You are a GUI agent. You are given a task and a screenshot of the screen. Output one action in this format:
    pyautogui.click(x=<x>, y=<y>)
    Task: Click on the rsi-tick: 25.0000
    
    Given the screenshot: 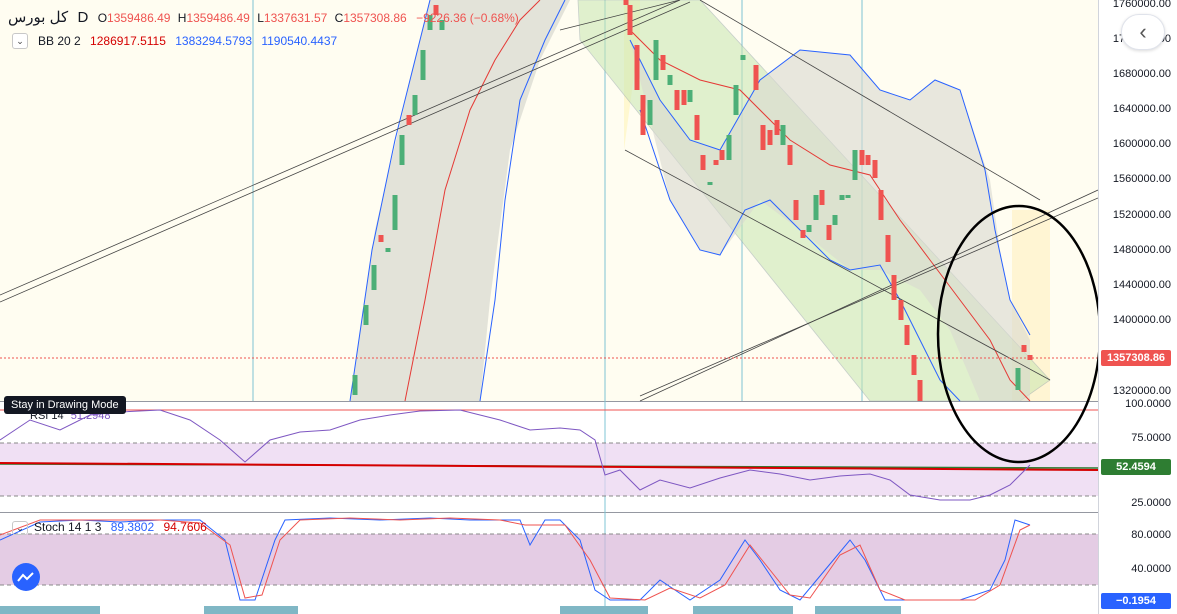 What is the action you would take?
    pyautogui.click(x=1151, y=503)
    